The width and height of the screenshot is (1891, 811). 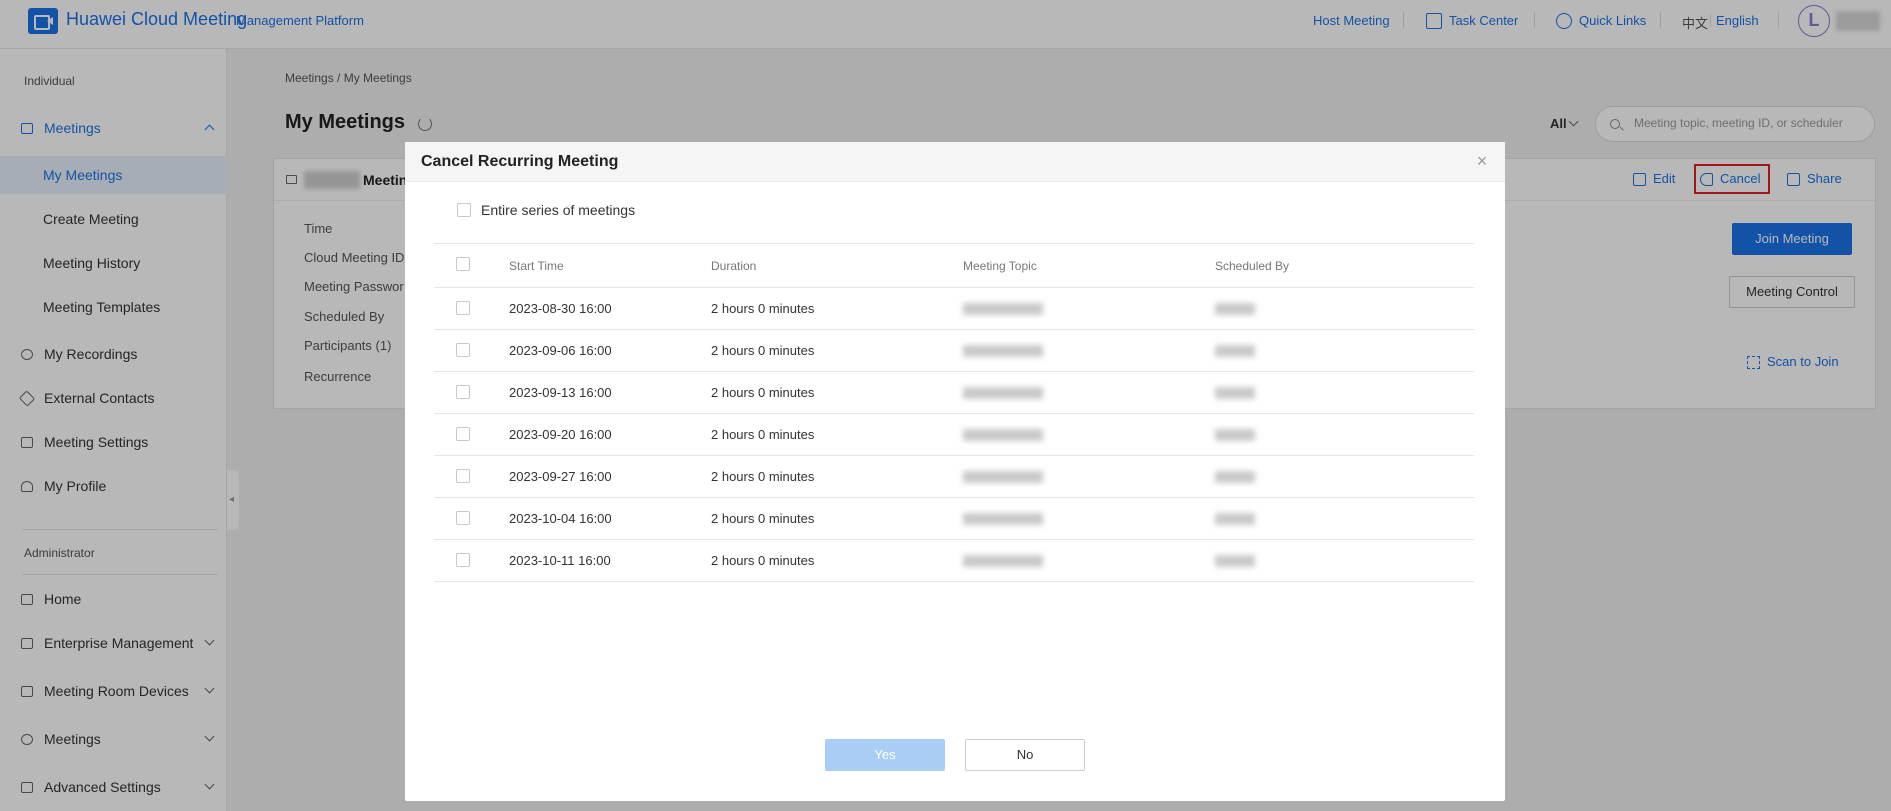 What do you see at coordinates (954, 351) in the screenshot?
I see `table-row: 2023-09-06 16:00 2 hours 0 minutes` at bounding box center [954, 351].